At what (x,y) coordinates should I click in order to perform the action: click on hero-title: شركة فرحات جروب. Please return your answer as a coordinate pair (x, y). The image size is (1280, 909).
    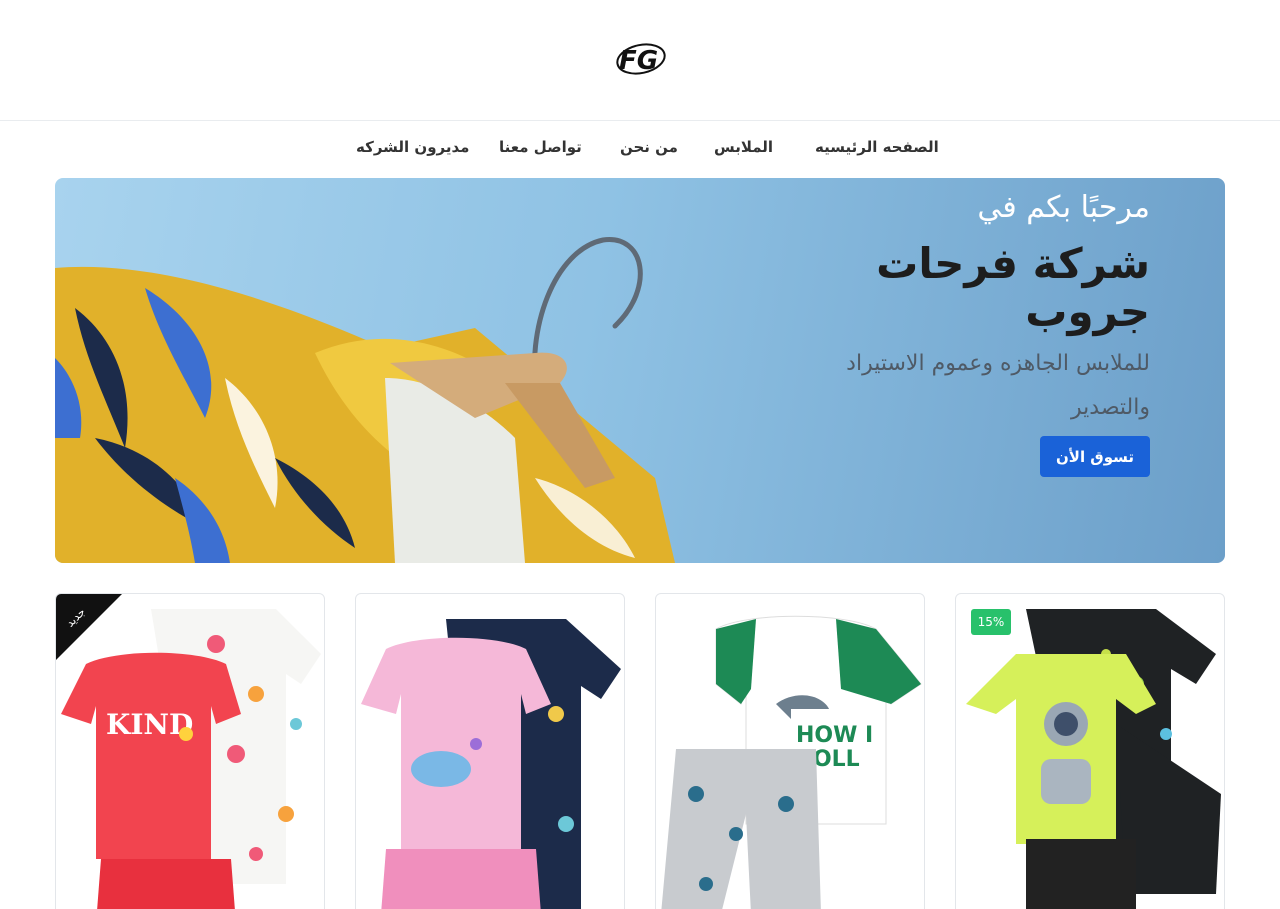
    Looking at the image, I should click on (1013, 287).